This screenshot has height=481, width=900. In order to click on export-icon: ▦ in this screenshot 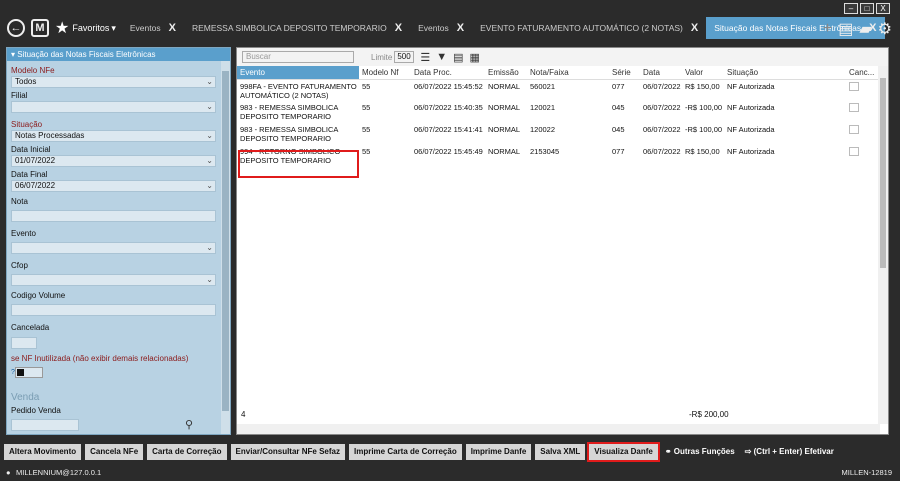, I will do `click(475, 57)`.